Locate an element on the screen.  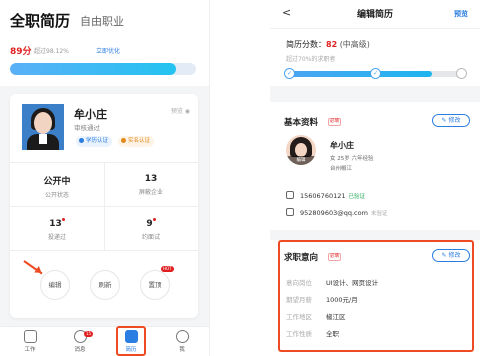
job-intent-highlight is located at coordinates (376, 296).